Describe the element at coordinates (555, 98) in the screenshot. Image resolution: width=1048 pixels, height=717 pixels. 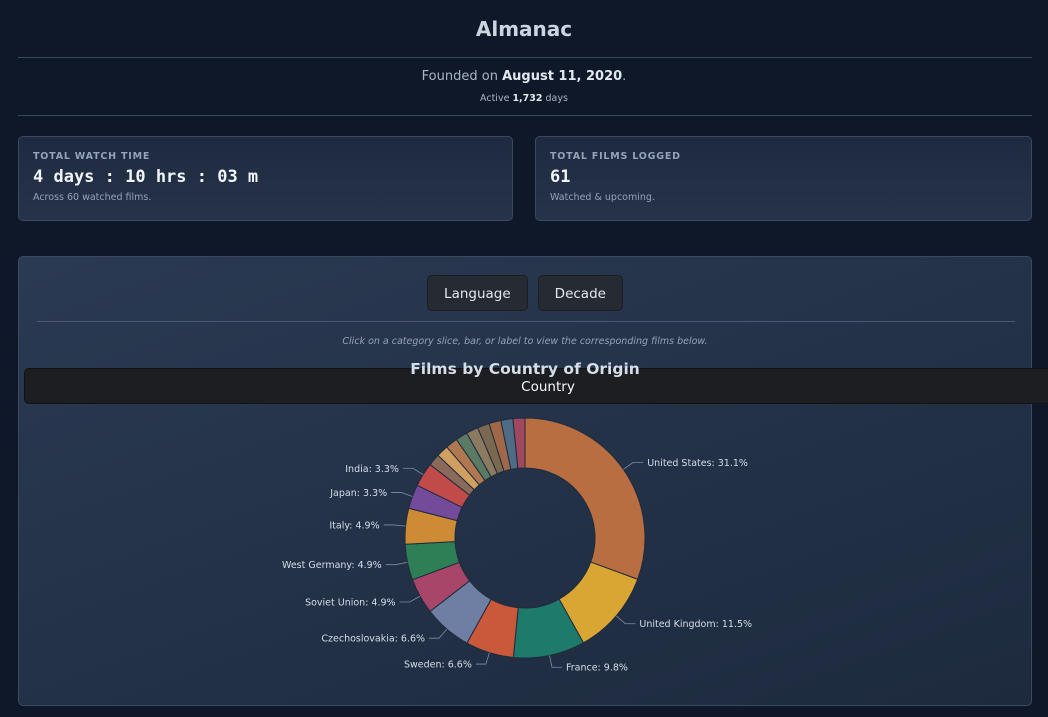
I see `active-suffix: days` at that location.